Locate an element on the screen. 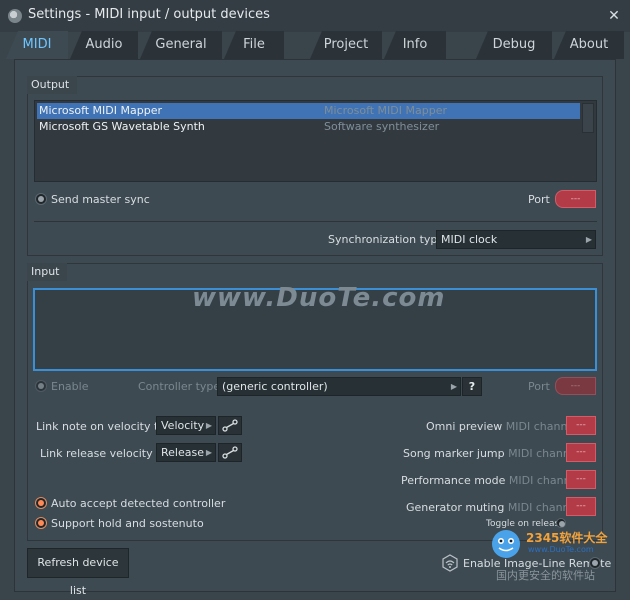  link-note-velocity-label: Link note on velocity to is located at coordinates (101, 426).